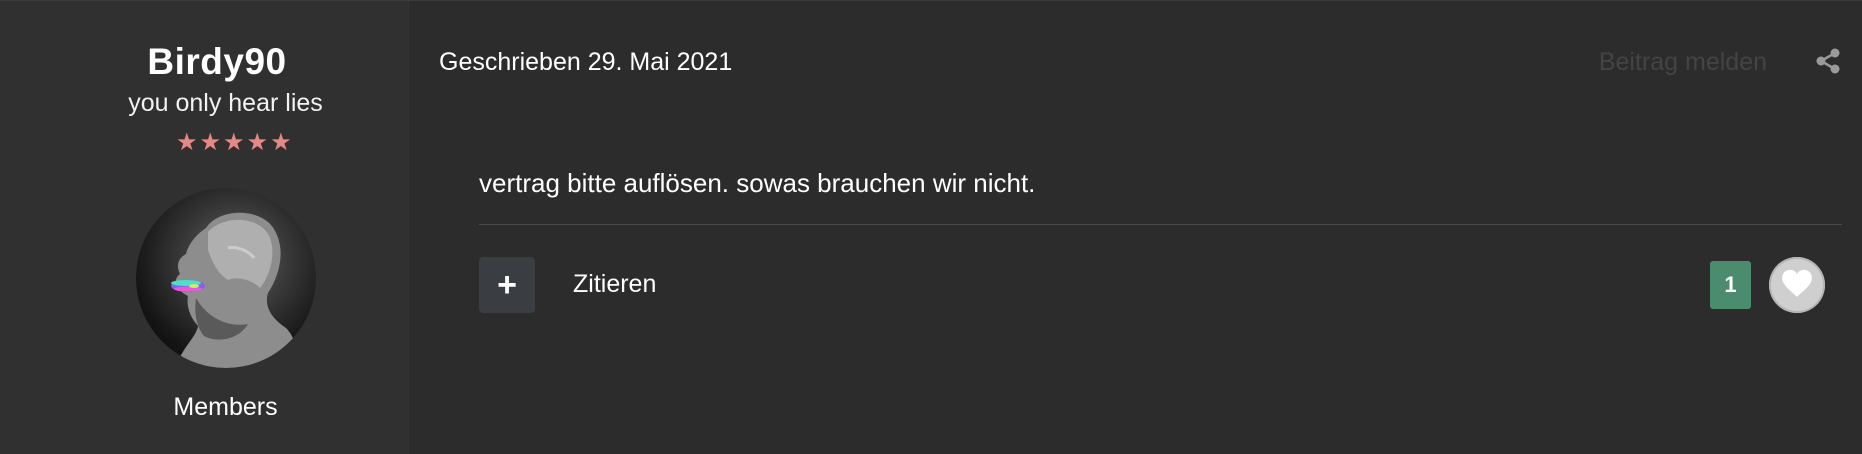  Describe the element at coordinates (234, 290) in the screenshot. I see `avatar-bust-image` at that location.